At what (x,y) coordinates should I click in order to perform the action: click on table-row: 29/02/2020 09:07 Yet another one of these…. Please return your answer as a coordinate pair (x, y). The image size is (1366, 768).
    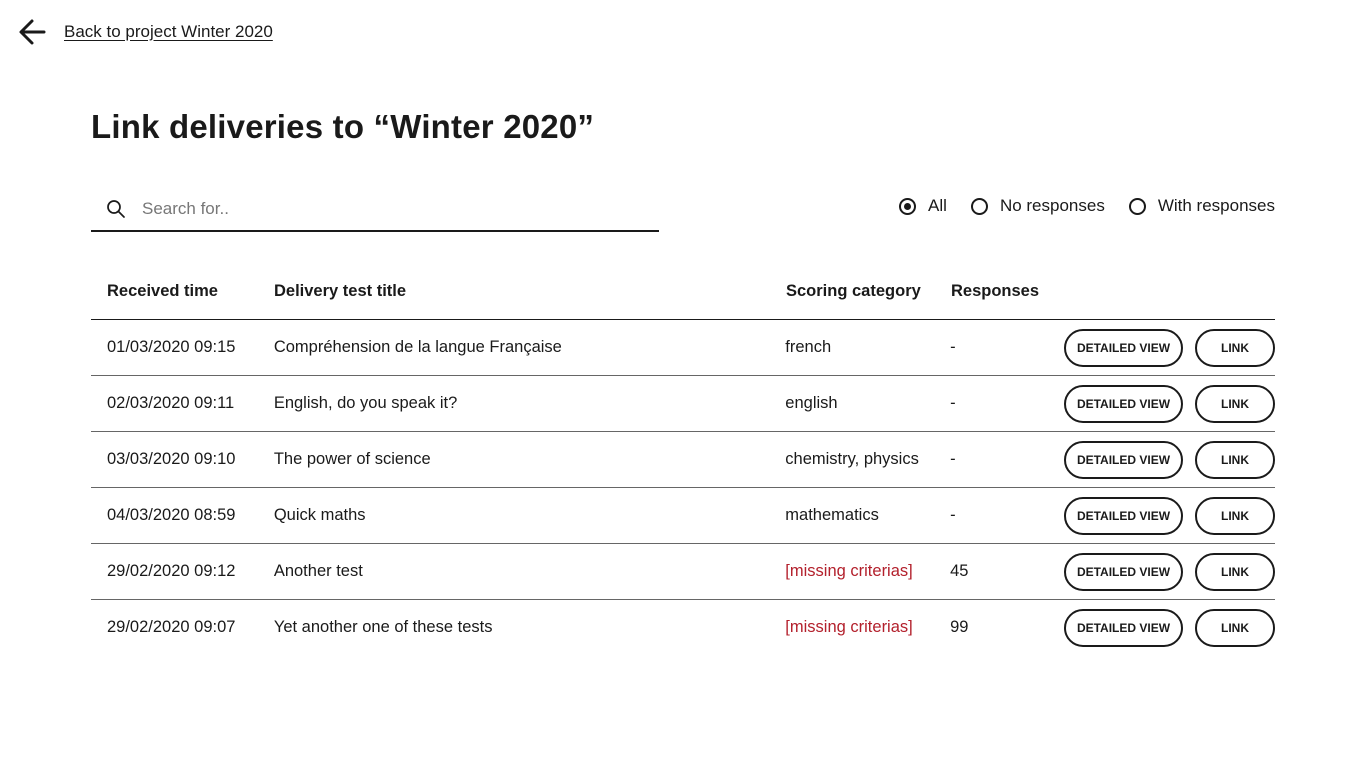
    Looking at the image, I should click on (683, 627).